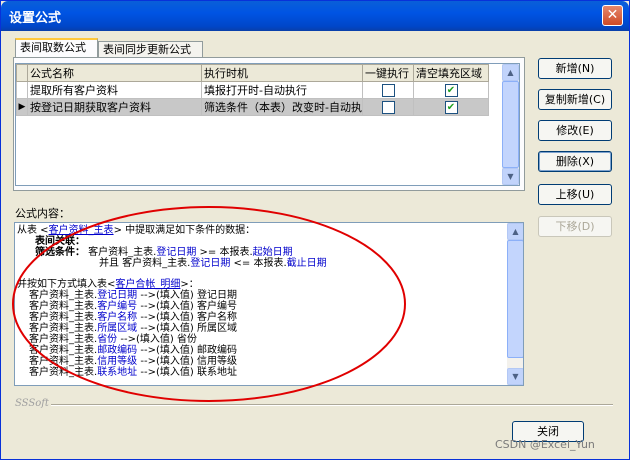 The image size is (630, 460). Describe the element at coordinates (575, 68) in the screenshot. I see `add-button: 新增(N)` at that location.